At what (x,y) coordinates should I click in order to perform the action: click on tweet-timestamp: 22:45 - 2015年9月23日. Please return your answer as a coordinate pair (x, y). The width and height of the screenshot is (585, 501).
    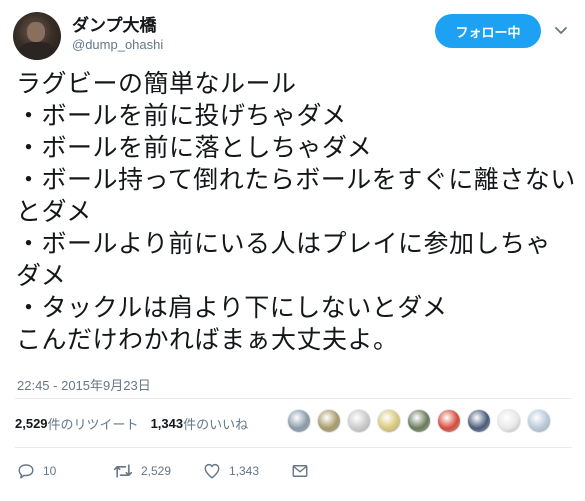
    Looking at the image, I should click on (84, 384).